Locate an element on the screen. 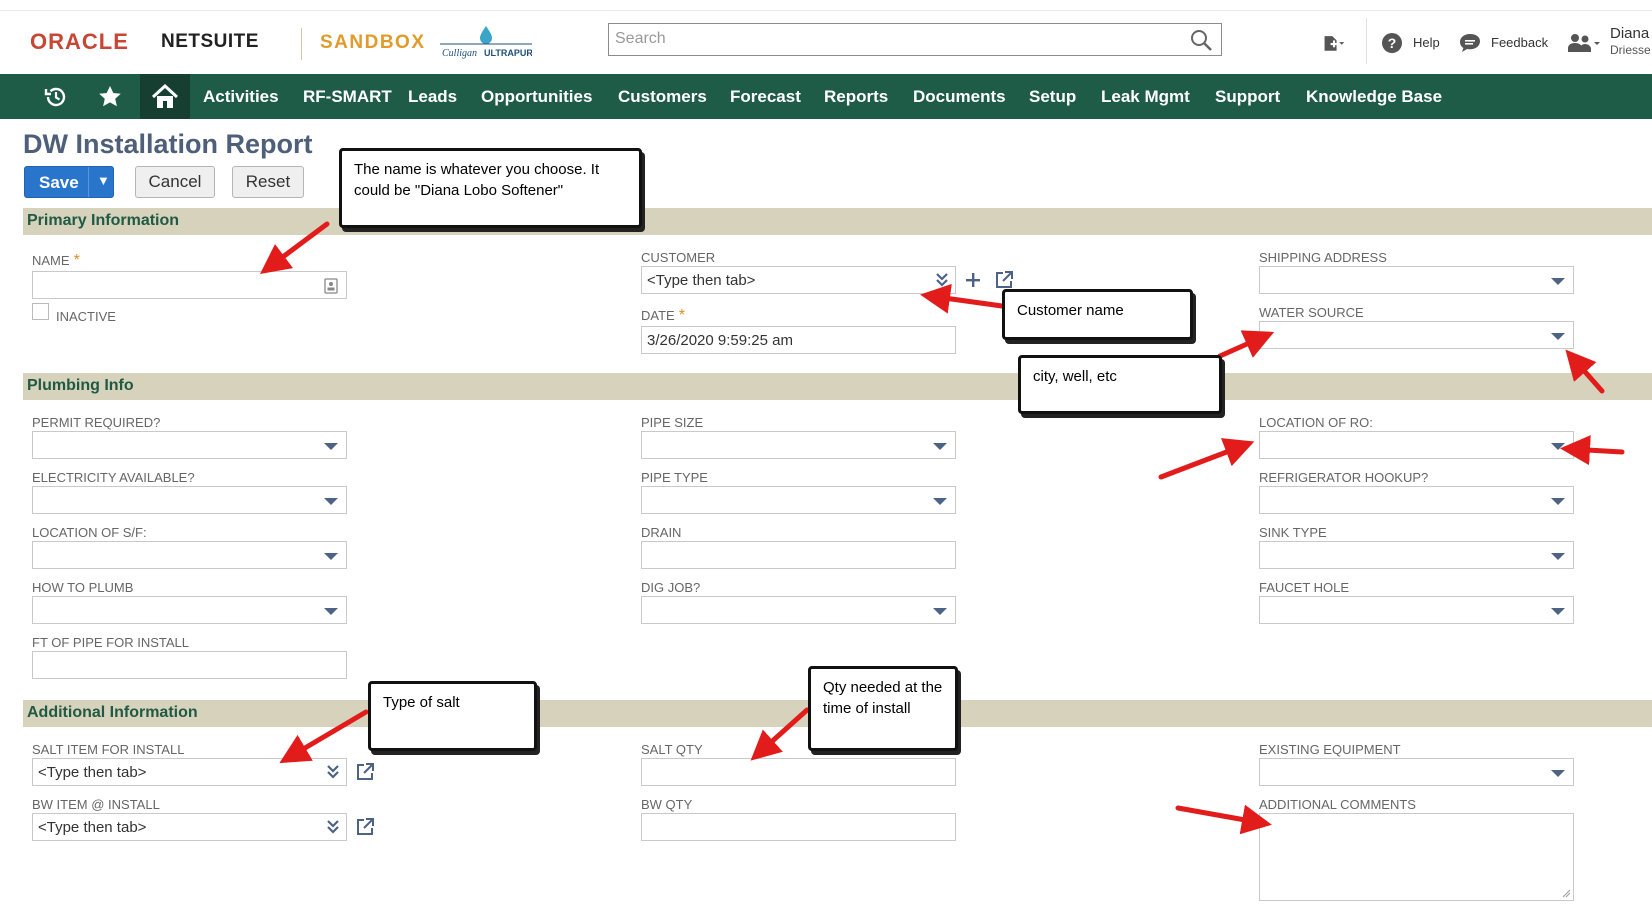 The image size is (1652, 908). help-icon: ? is located at coordinates (1392, 43).